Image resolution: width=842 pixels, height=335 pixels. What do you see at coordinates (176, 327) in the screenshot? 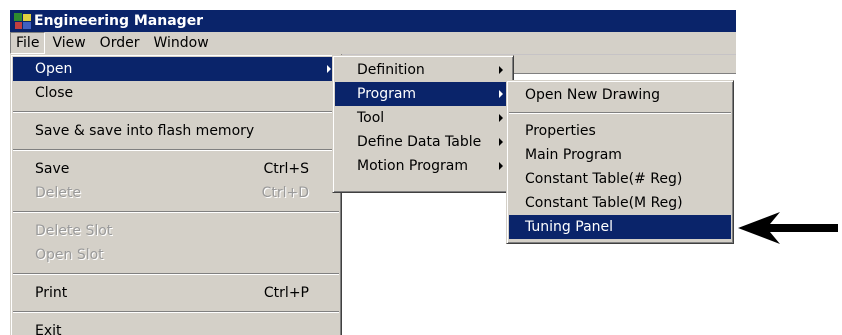
I see `menu-item-exit: Exit` at bounding box center [176, 327].